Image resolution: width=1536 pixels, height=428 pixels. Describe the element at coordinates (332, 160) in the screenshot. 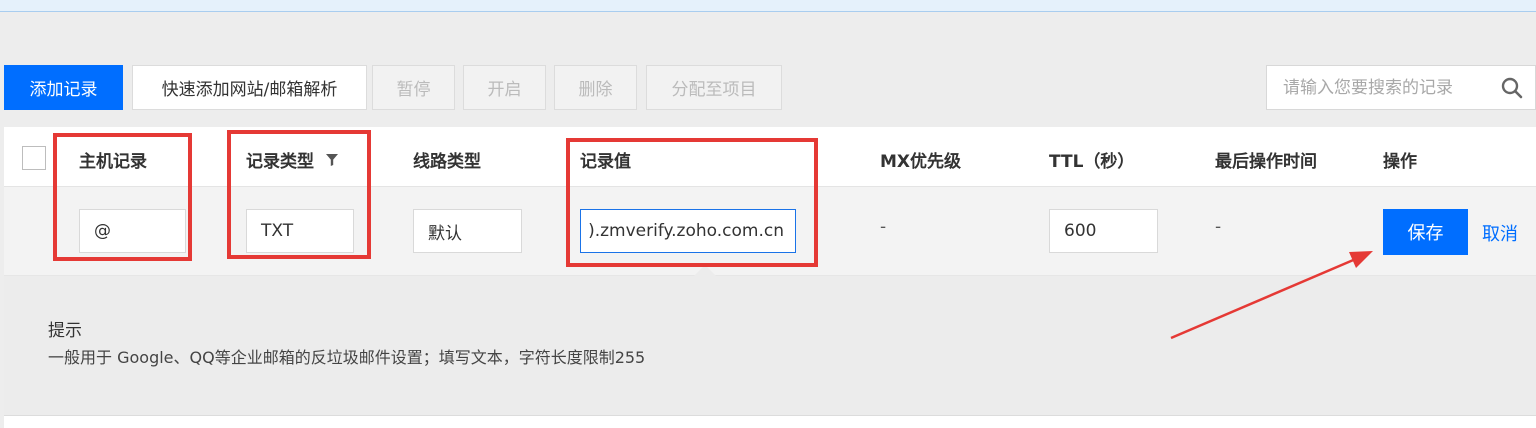

I see `filter-icon` at that location.